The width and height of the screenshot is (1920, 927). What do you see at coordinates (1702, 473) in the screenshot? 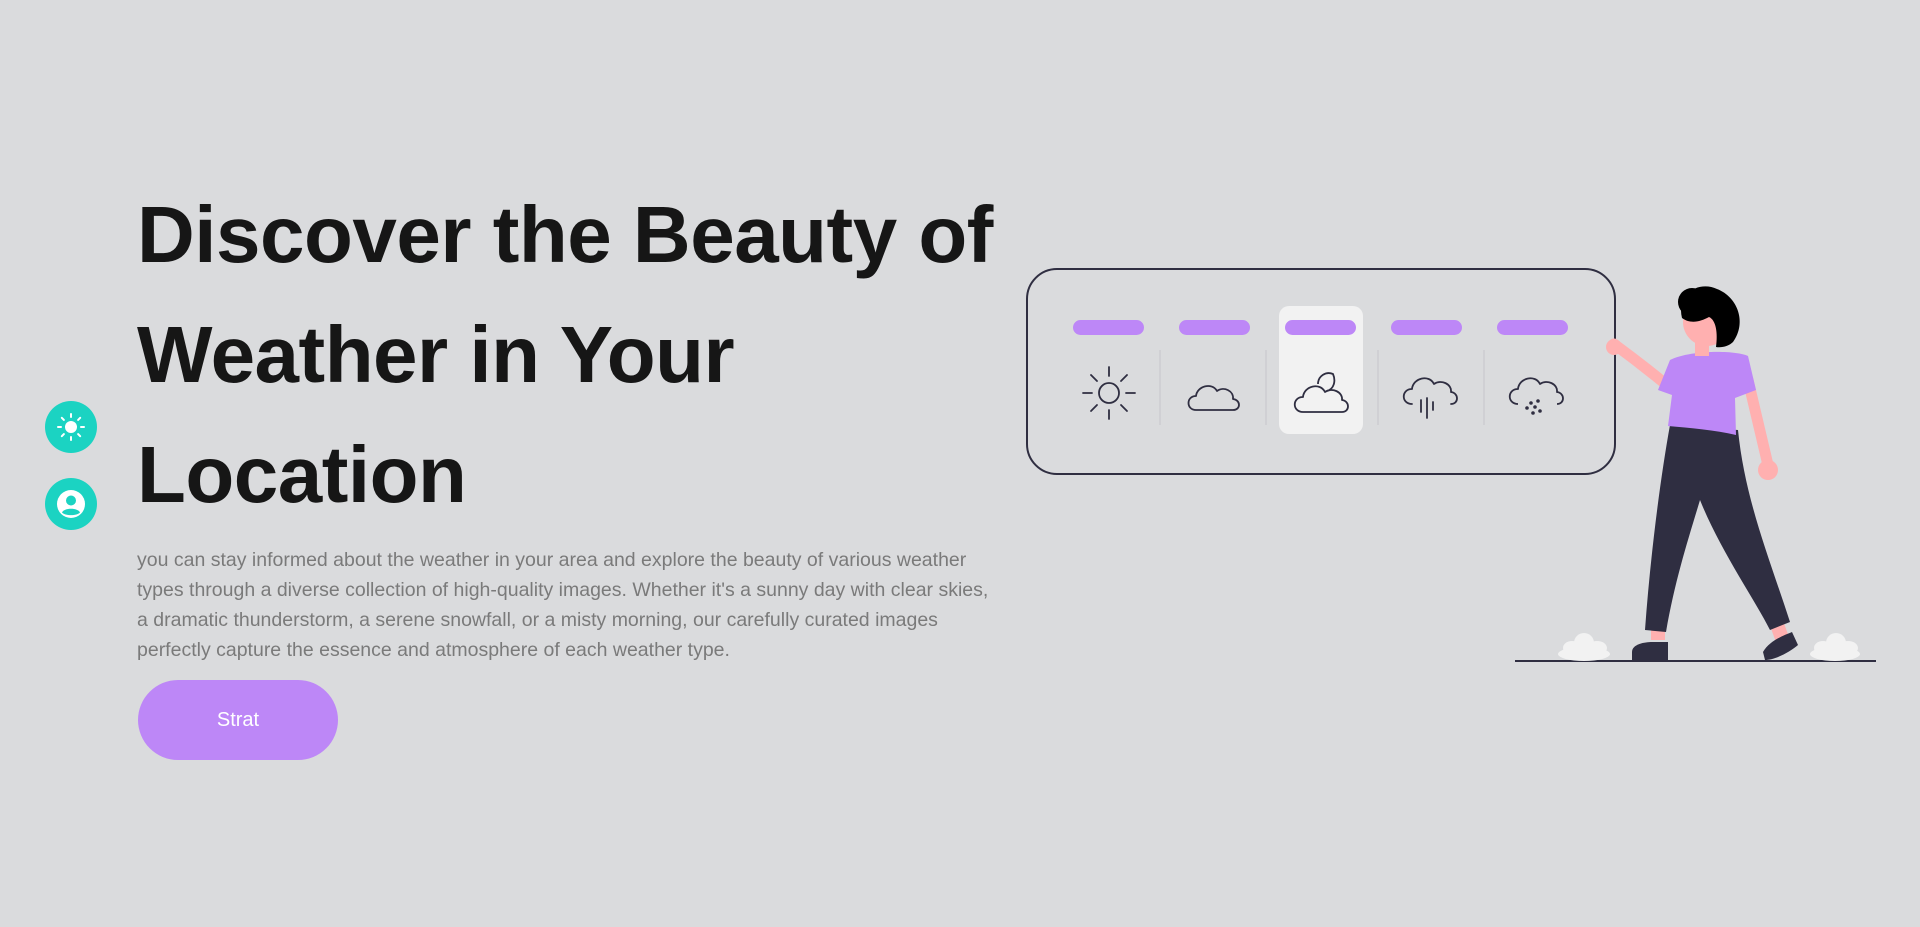
I see `person-figure` at bounding box center [1702, 473].